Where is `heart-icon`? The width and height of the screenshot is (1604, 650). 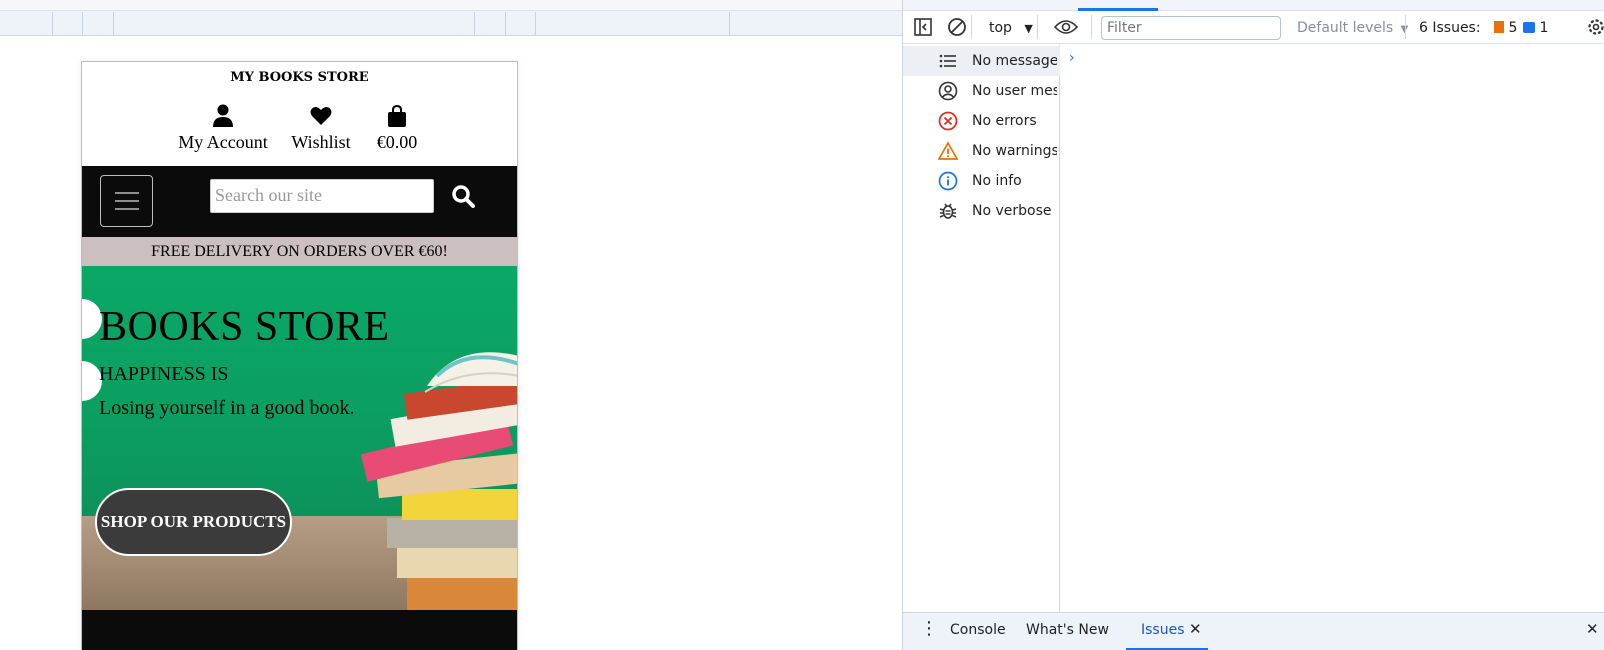
heart-icon is located at coordinates (321, 117).